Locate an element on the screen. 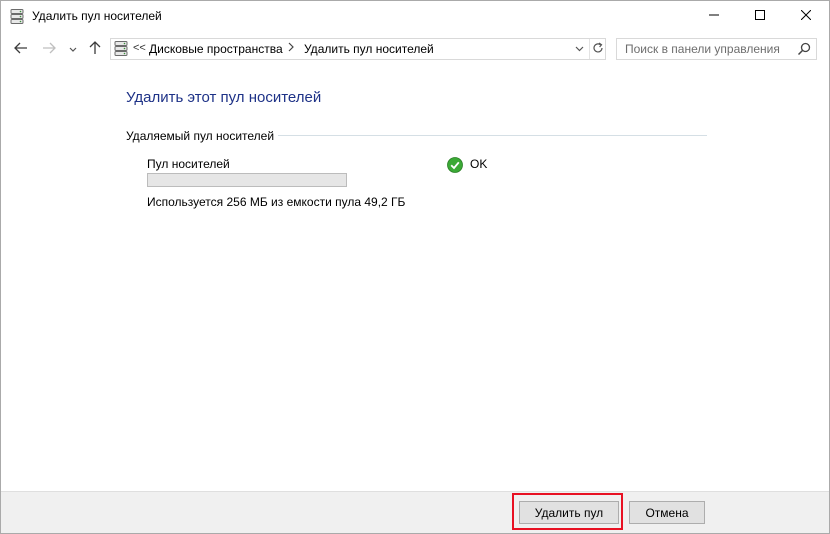  back-button is located at coordinates (21, 49).